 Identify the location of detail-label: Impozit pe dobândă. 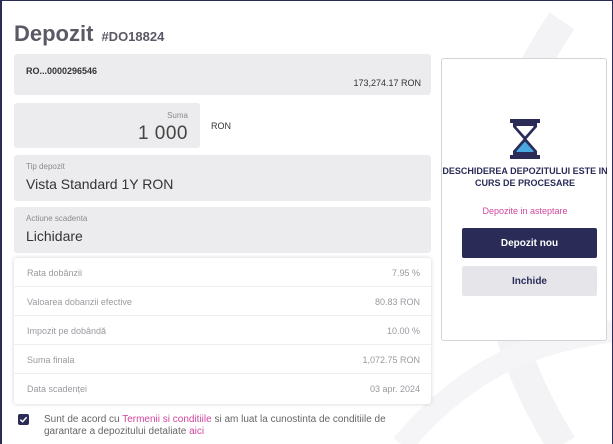
(67, 331).